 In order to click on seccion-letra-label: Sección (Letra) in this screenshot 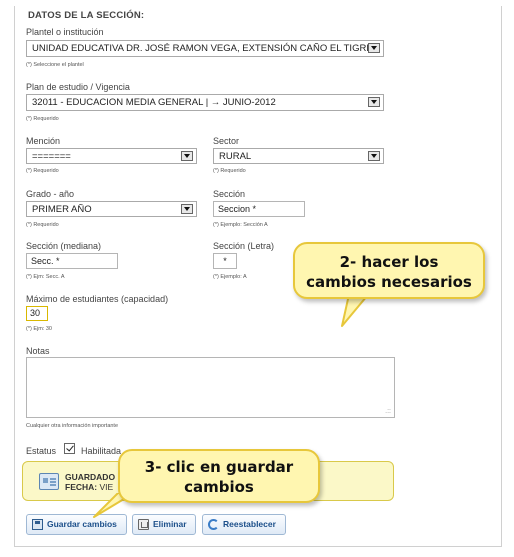, I will do `click(244, 246)`.